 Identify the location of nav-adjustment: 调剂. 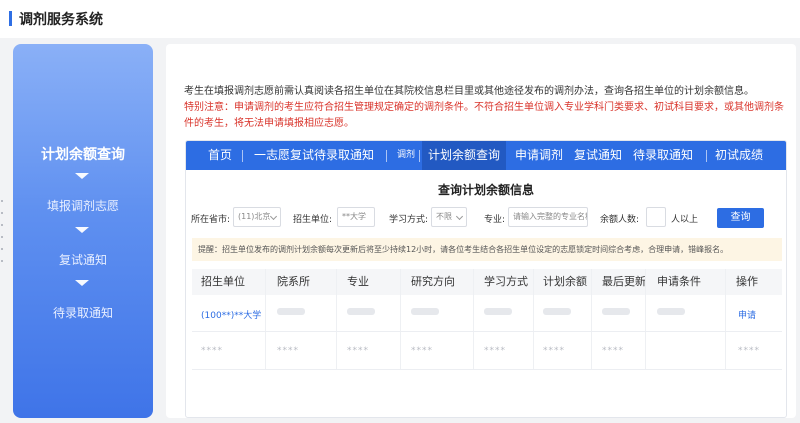
(406, 155).